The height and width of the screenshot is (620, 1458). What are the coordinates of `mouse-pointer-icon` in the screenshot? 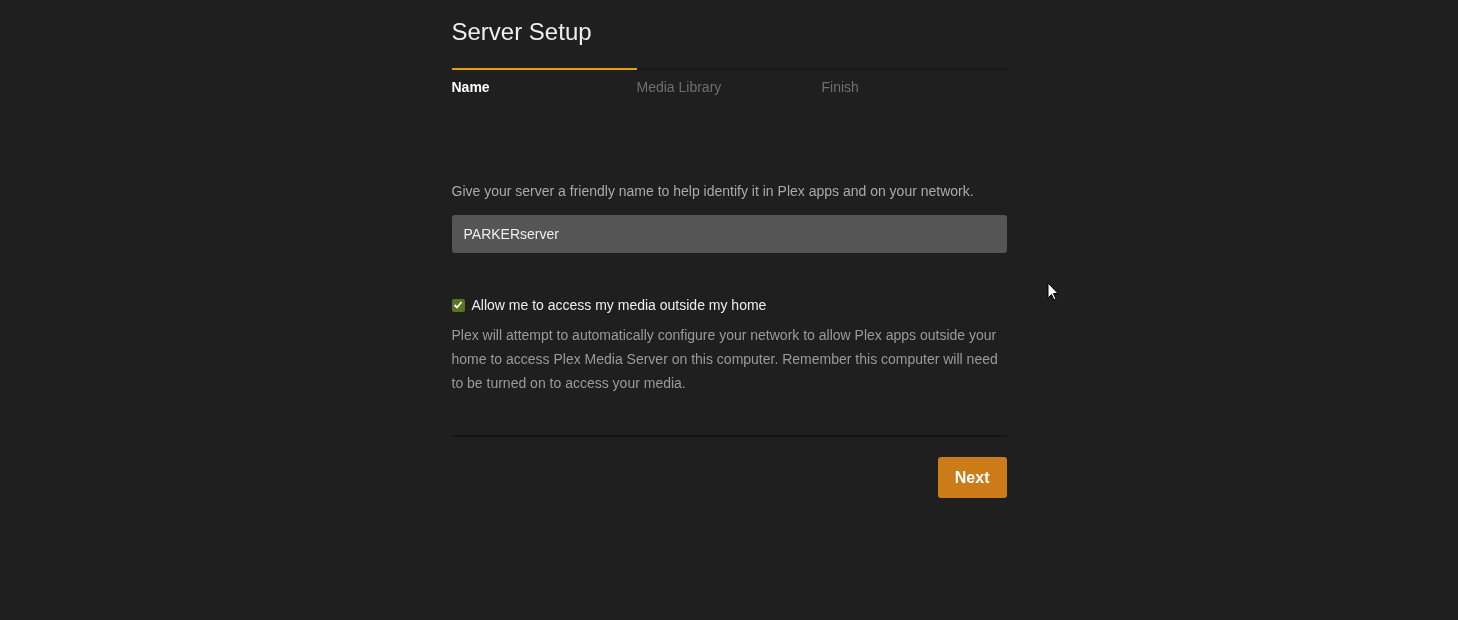 It's located at (1053, 291).